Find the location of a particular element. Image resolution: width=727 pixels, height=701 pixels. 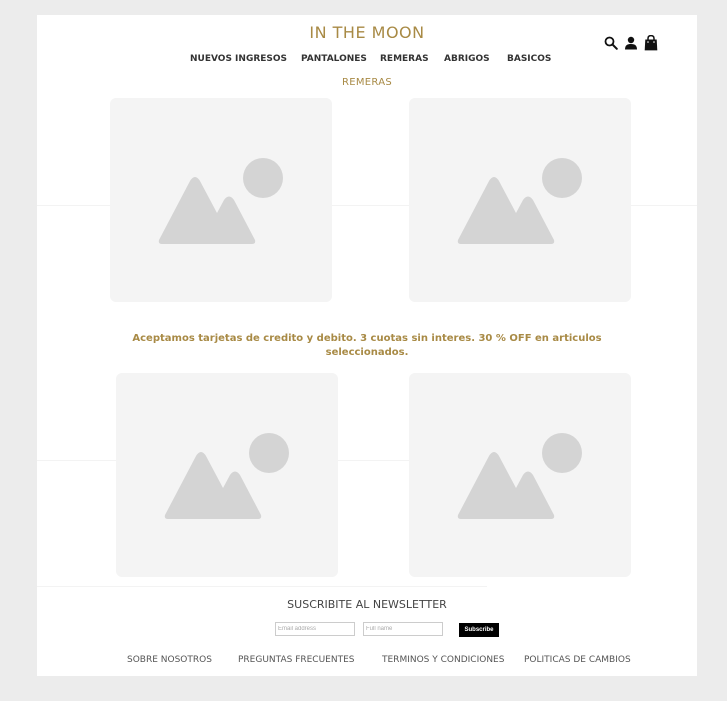

footer-link-sobre-nosotros: SOBRE NOSOTROS is located at coordinates (169, 660).